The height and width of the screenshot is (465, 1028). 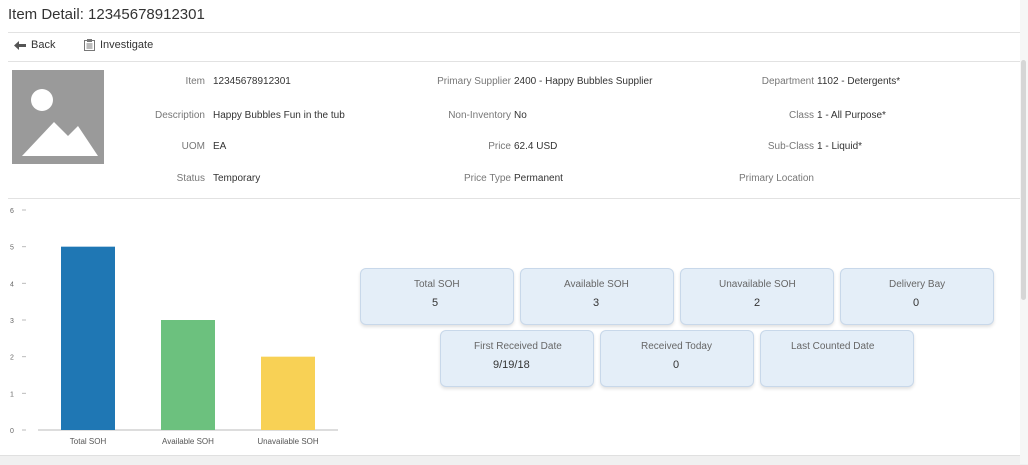 What do you see at coordinates (757, 296) in the screenshot?
I see `tile-unavailable-soh: Unavailable SOH 2` at bounding box center [757, 296].